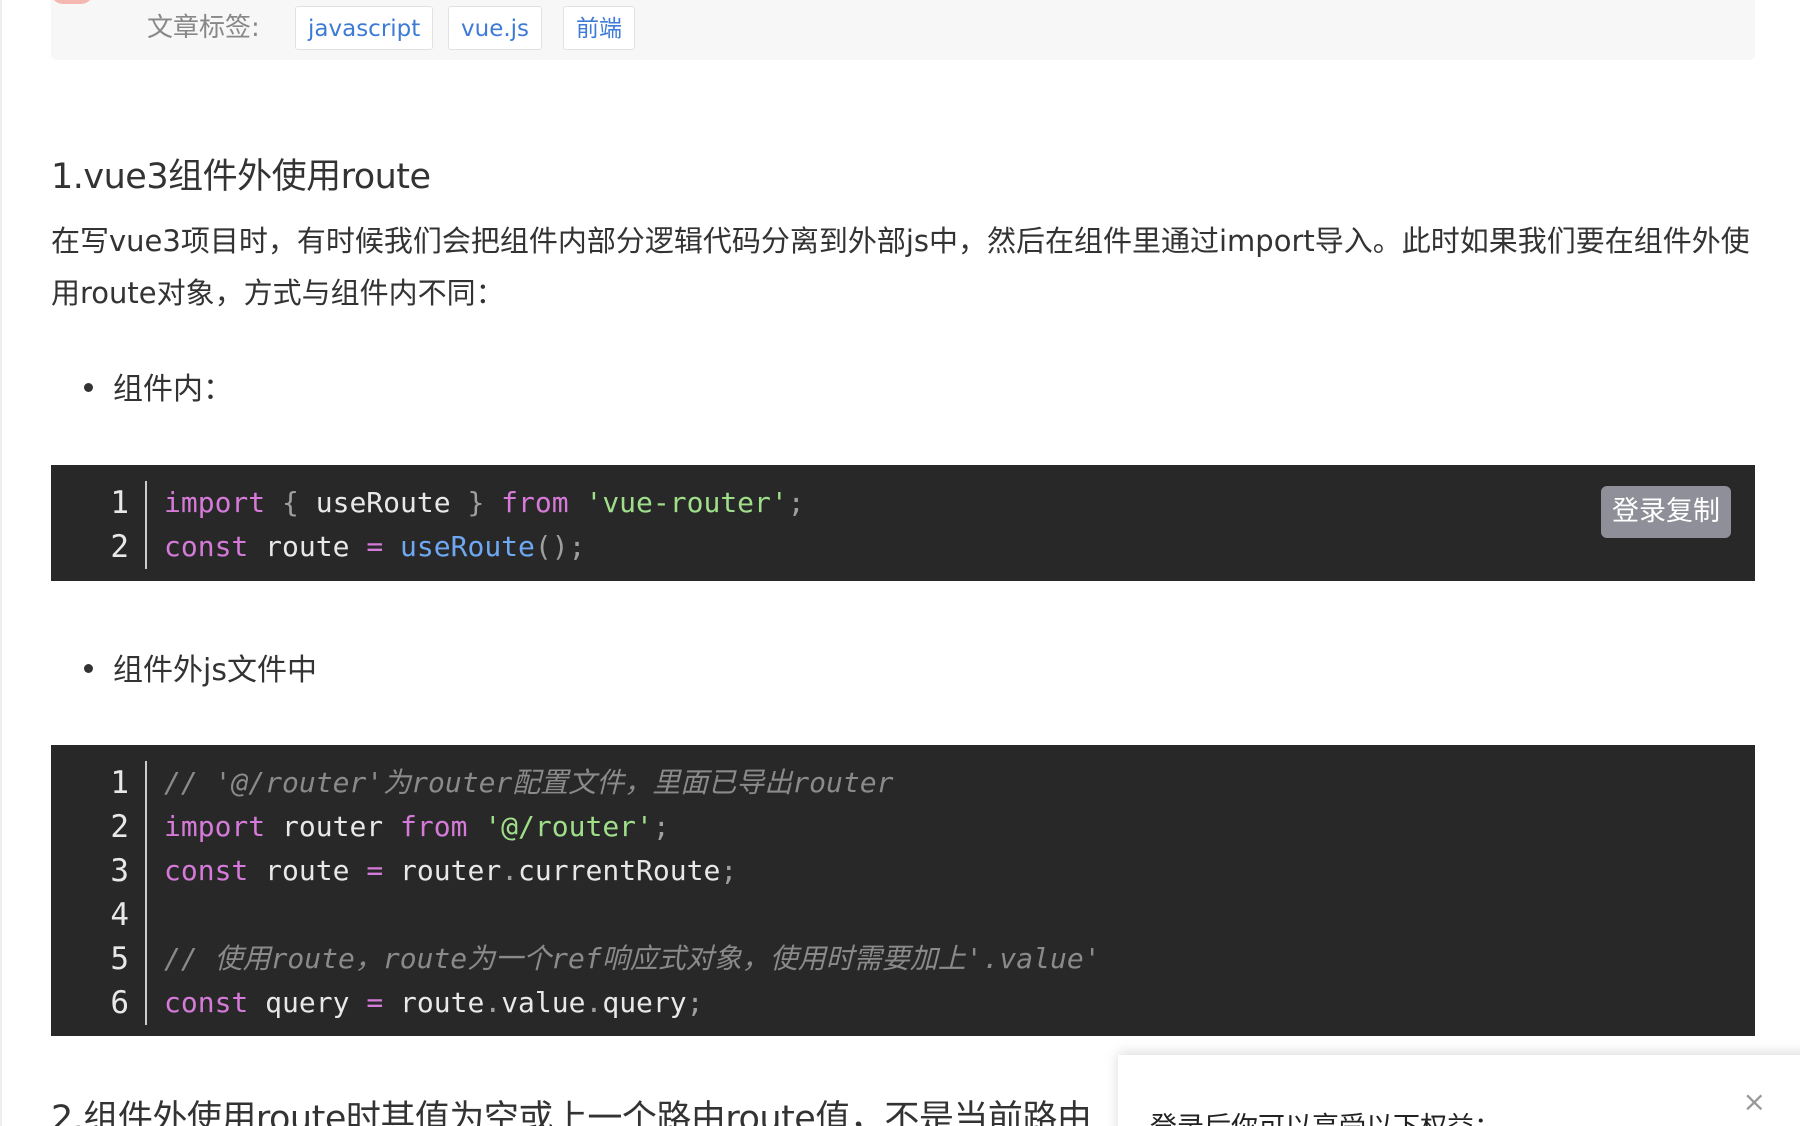 This screenshot has height=1126, width=1800. What do you see at coordinates (72, 2) in the screenshot?
I see `corner-ribbon` at bounding box center [72, 2].